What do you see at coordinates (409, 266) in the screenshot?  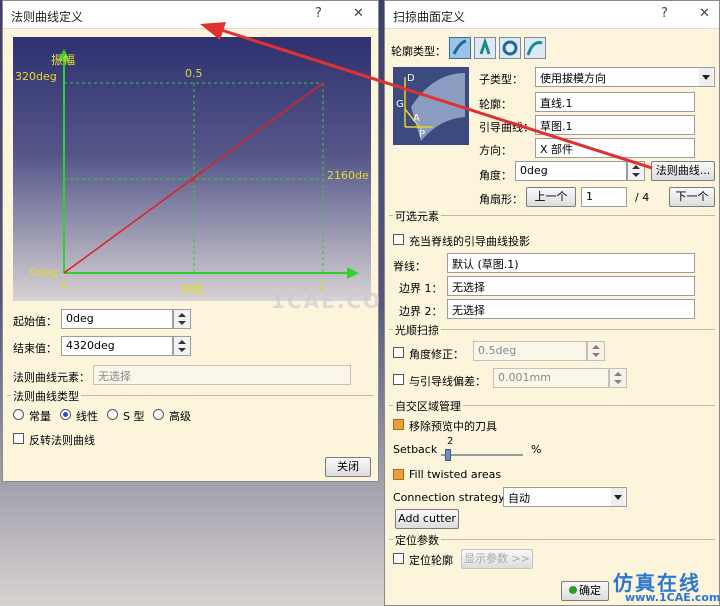 I see `spine-label: 脊线：` at bounding box center [409, 266].